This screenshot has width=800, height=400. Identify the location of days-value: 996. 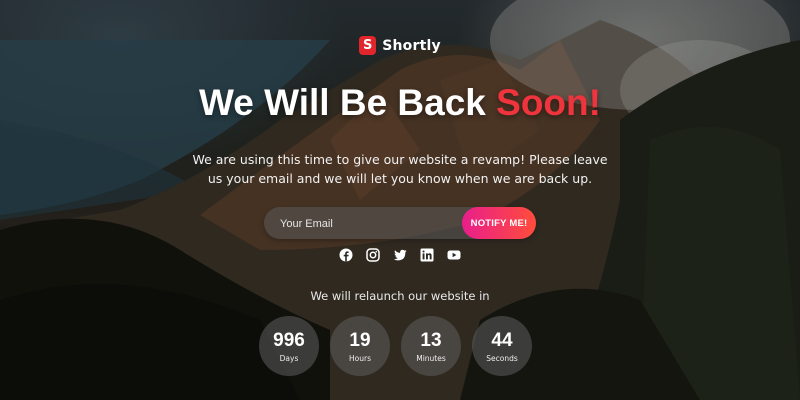
(289, 340).